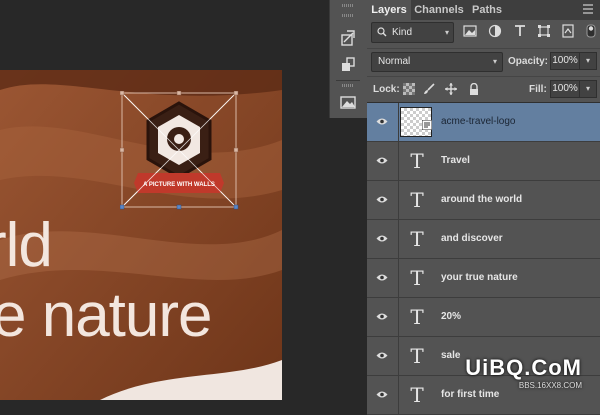 The width and height of the screenshot is (600, 415). I want to click on filter-kind-label: Kind, so click(402, 32).